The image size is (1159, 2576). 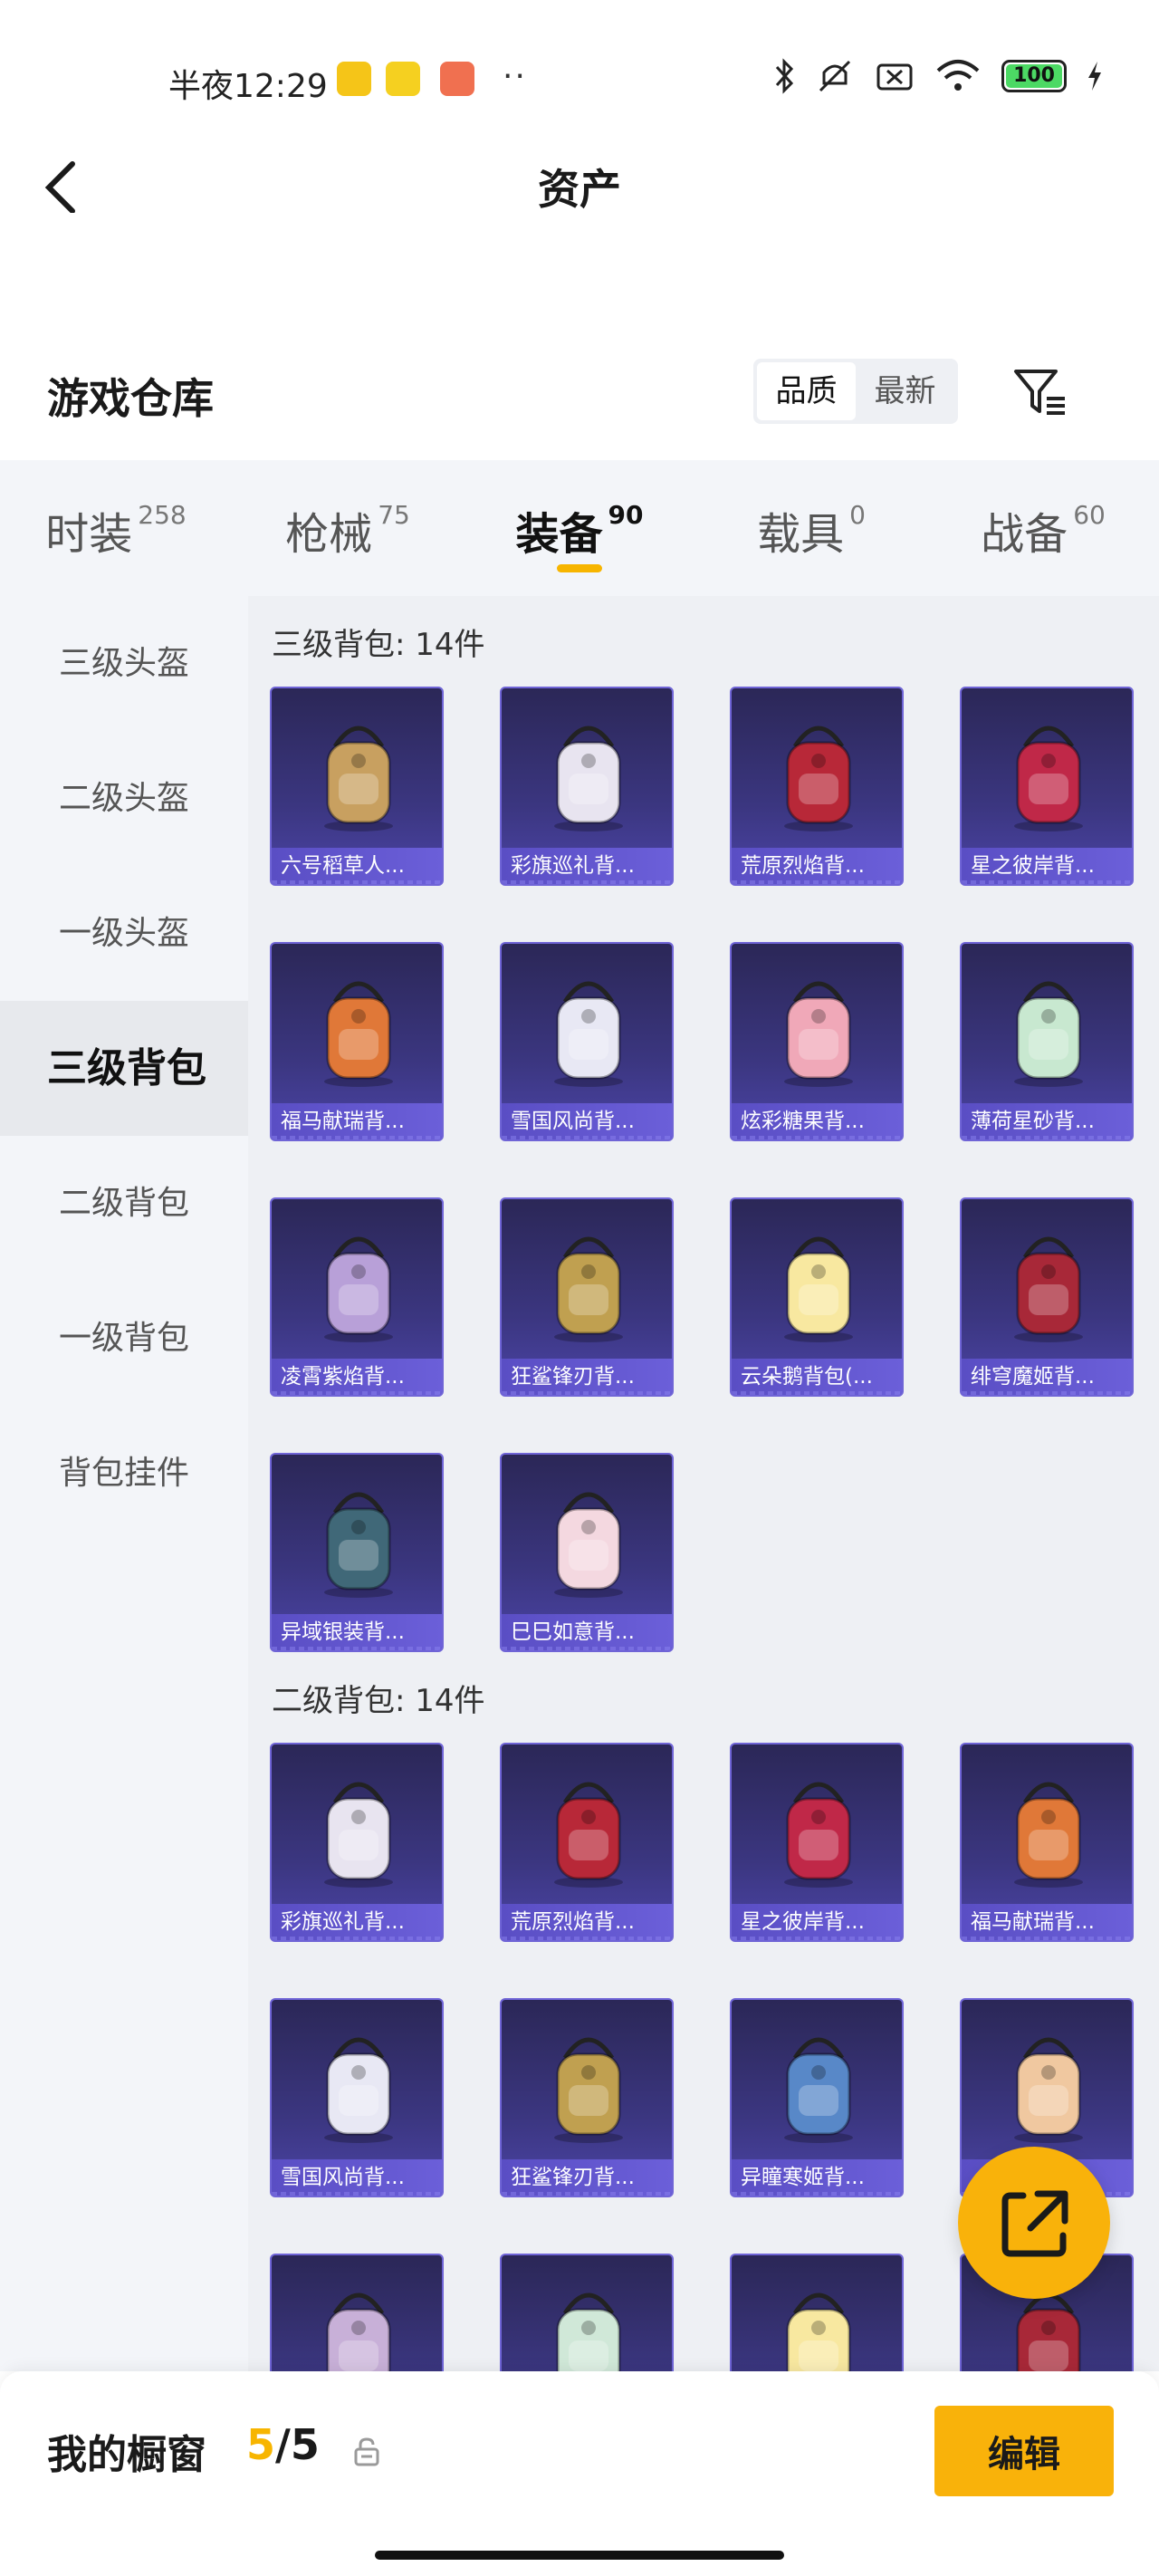 I want to click on sort-toggle: 品质 最新, so click(x=856, y=391).